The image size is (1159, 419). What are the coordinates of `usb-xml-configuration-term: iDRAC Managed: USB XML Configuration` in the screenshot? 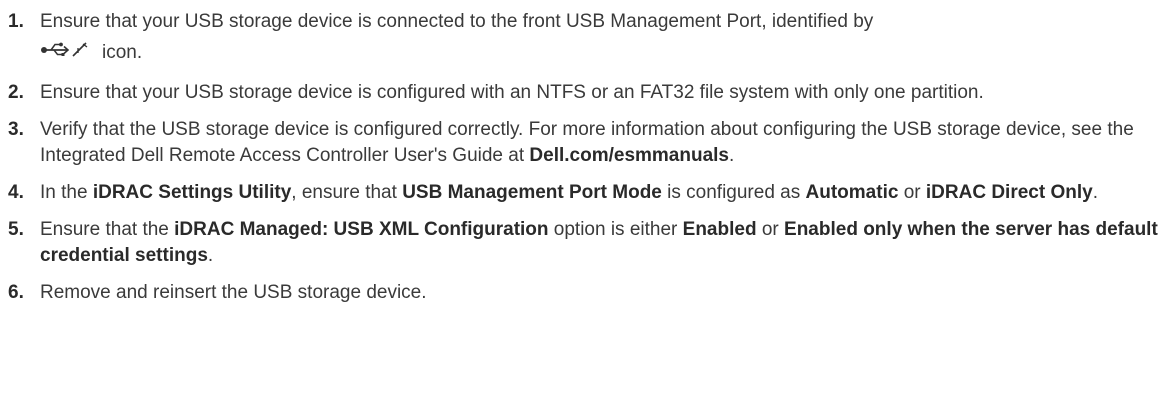 It's located at (361, 229).